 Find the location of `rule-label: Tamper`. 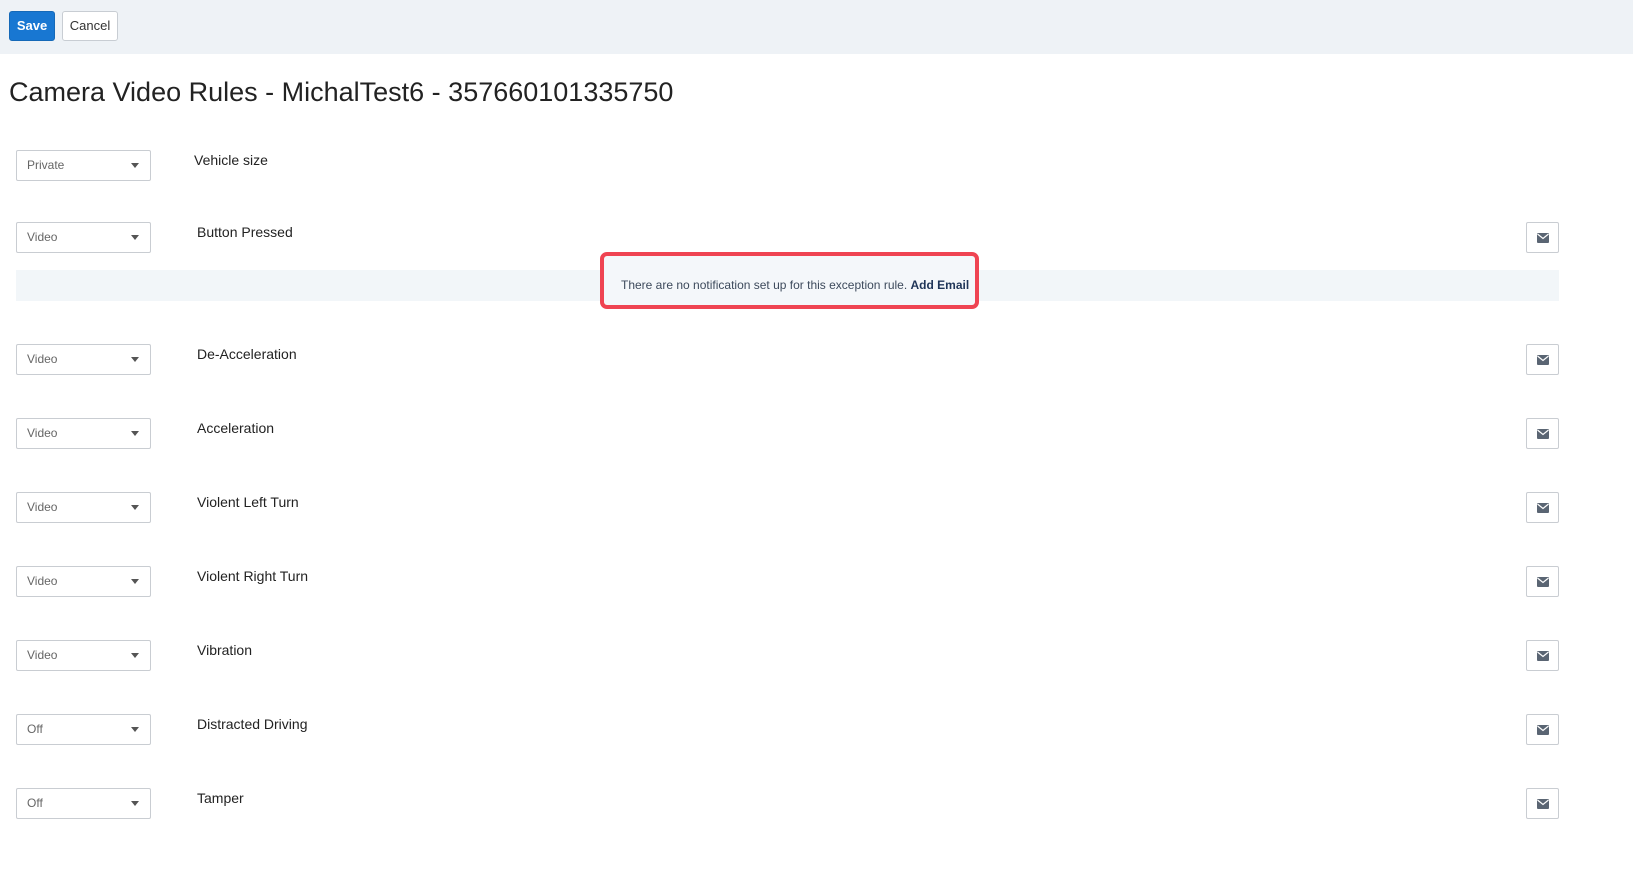

rule-label: Tamper is located at coordinates (220, 798).